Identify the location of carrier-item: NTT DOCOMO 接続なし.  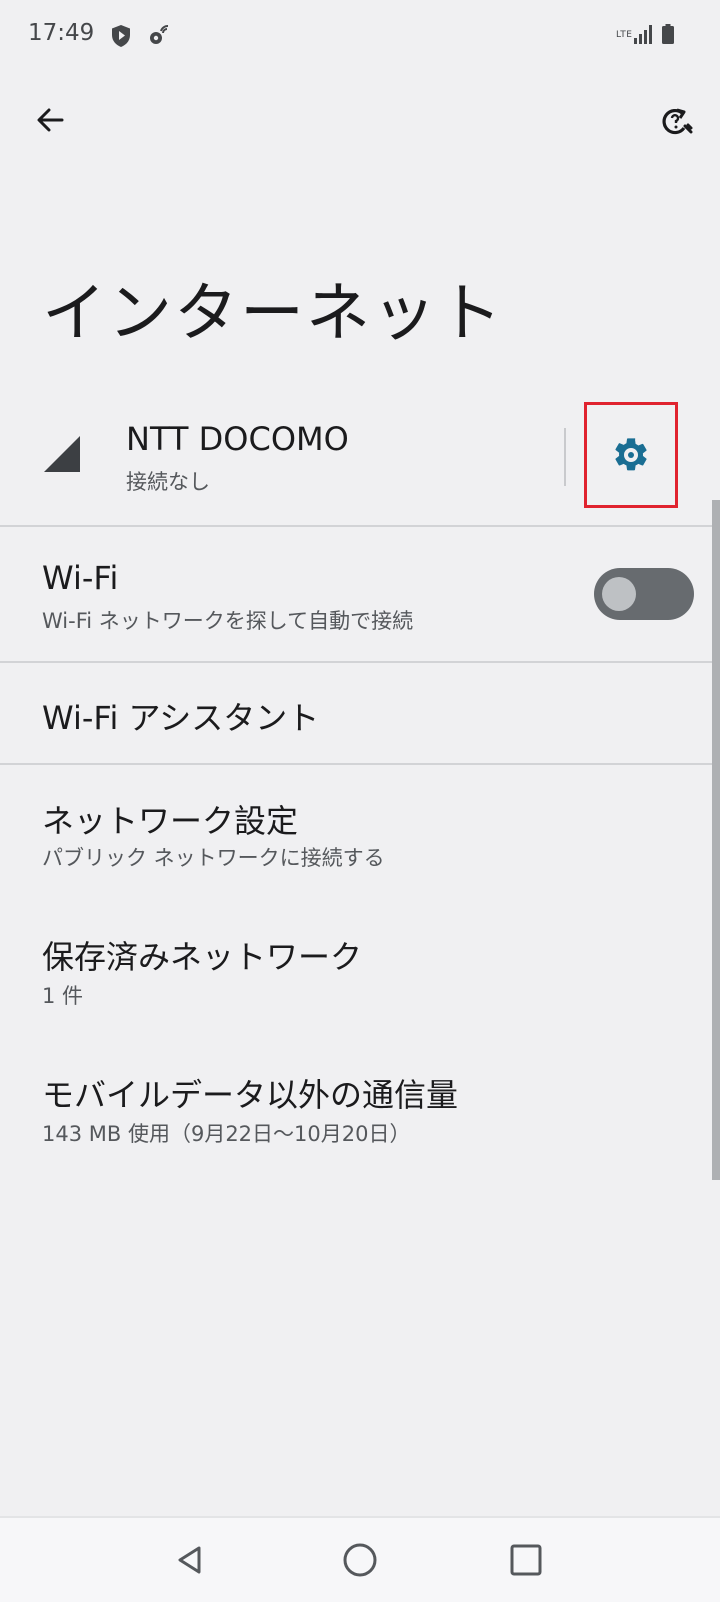
(360, 458).